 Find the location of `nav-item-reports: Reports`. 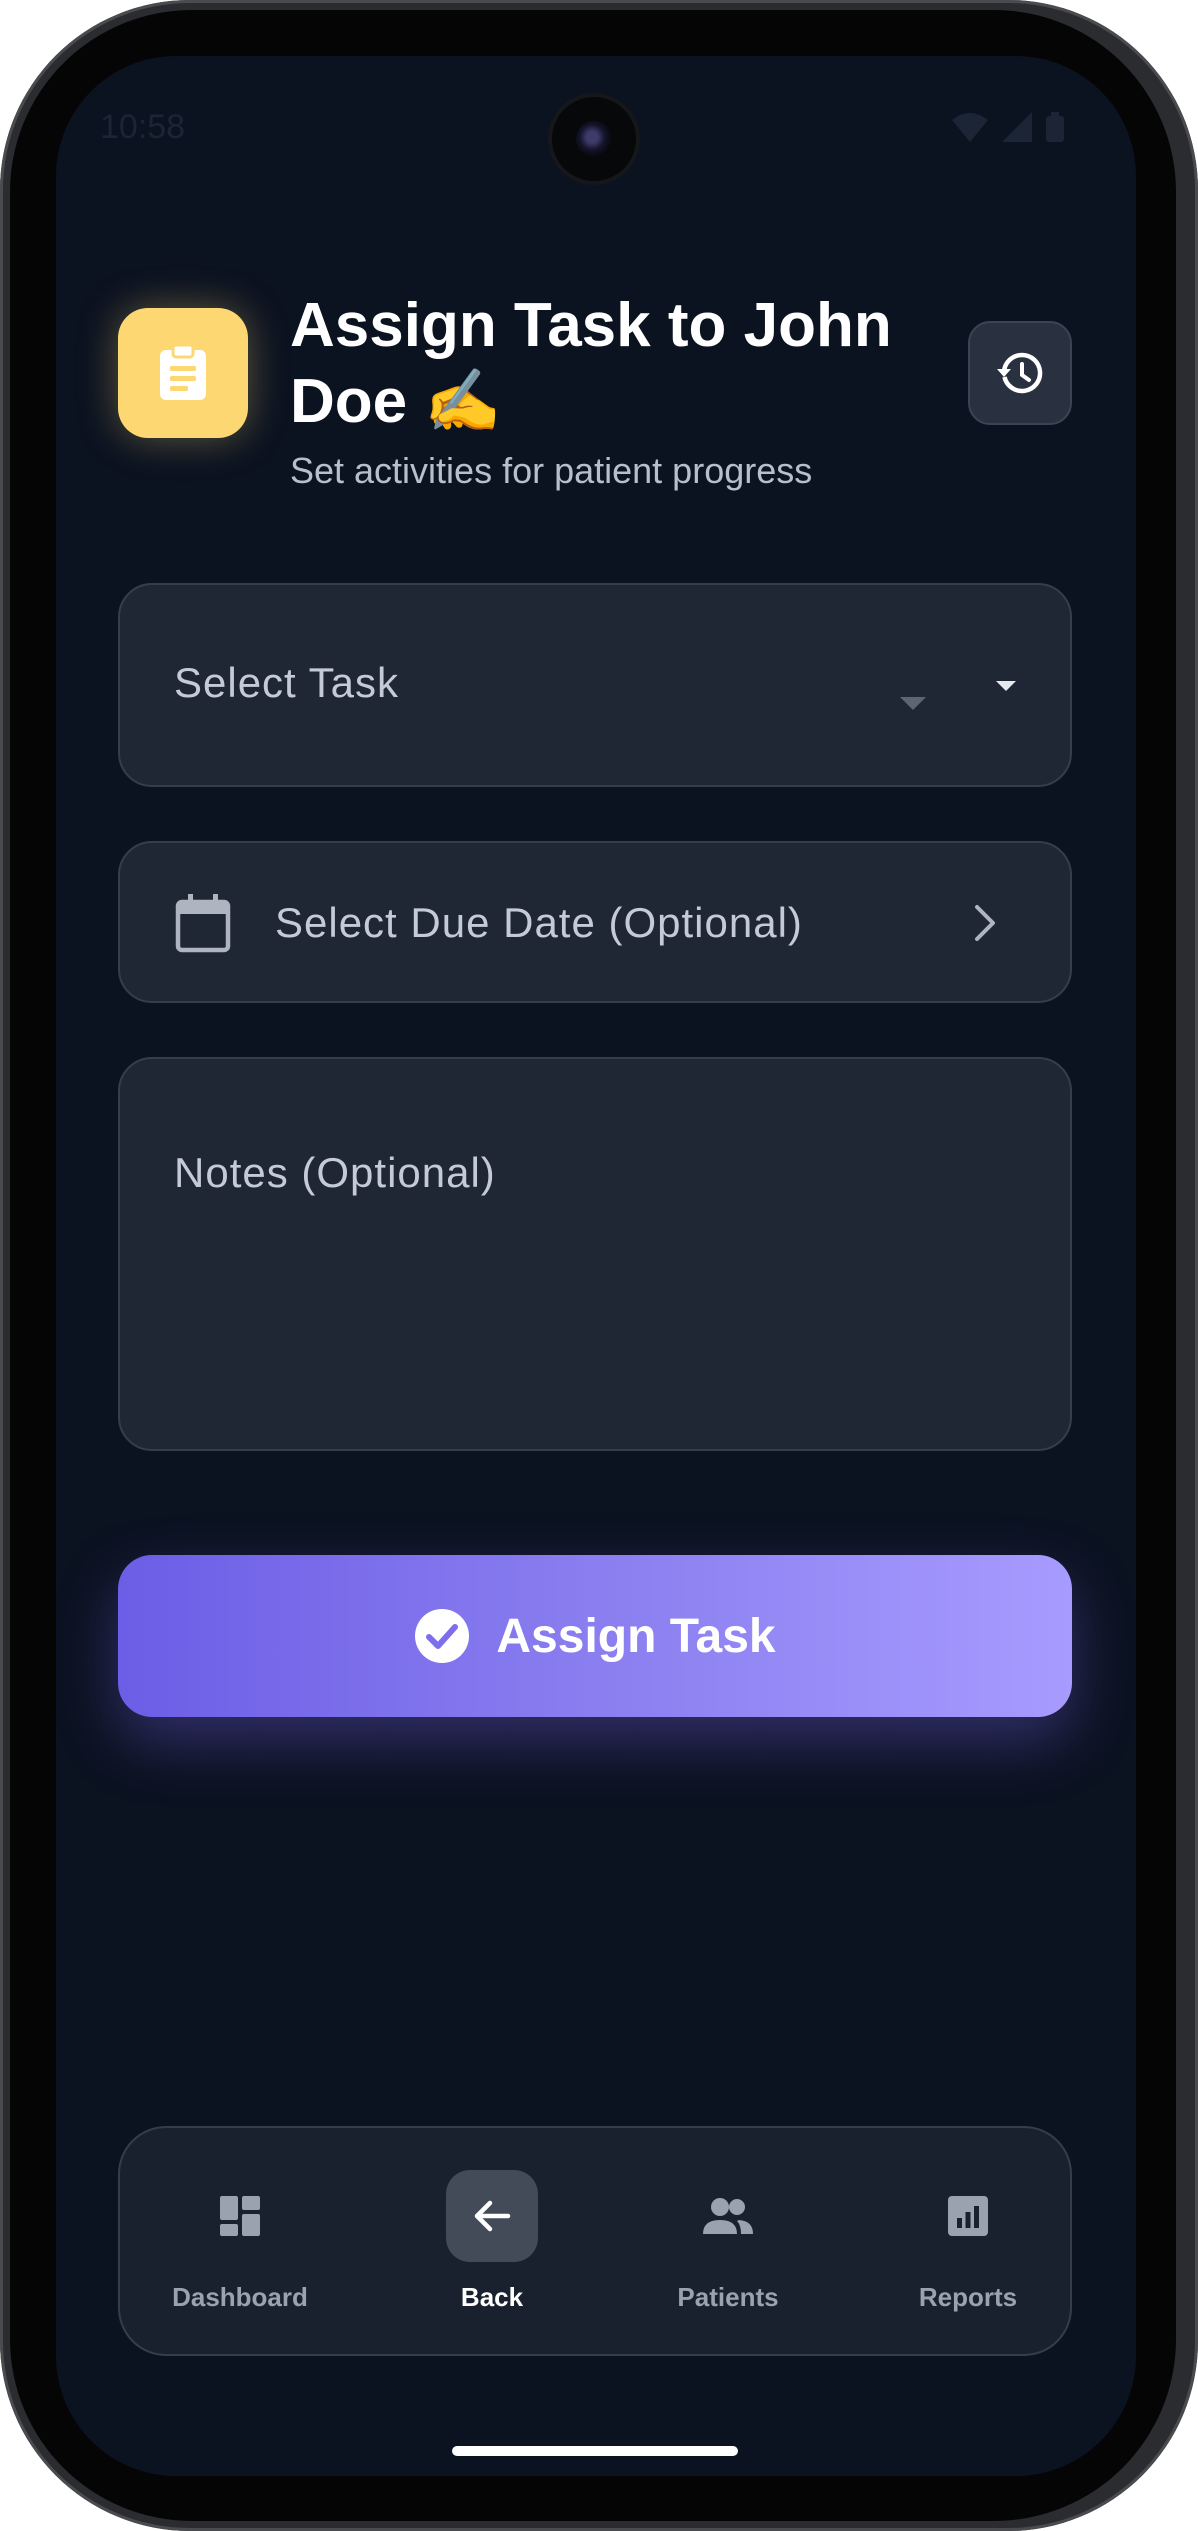

nav-item-reports: Reports is located at coordinates (968, 2243).